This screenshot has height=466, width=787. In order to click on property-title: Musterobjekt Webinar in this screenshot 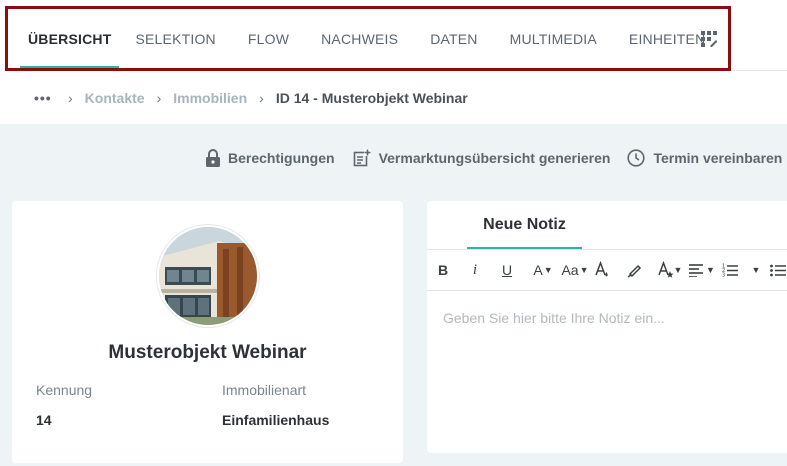, I will do `click(207, 352)`.